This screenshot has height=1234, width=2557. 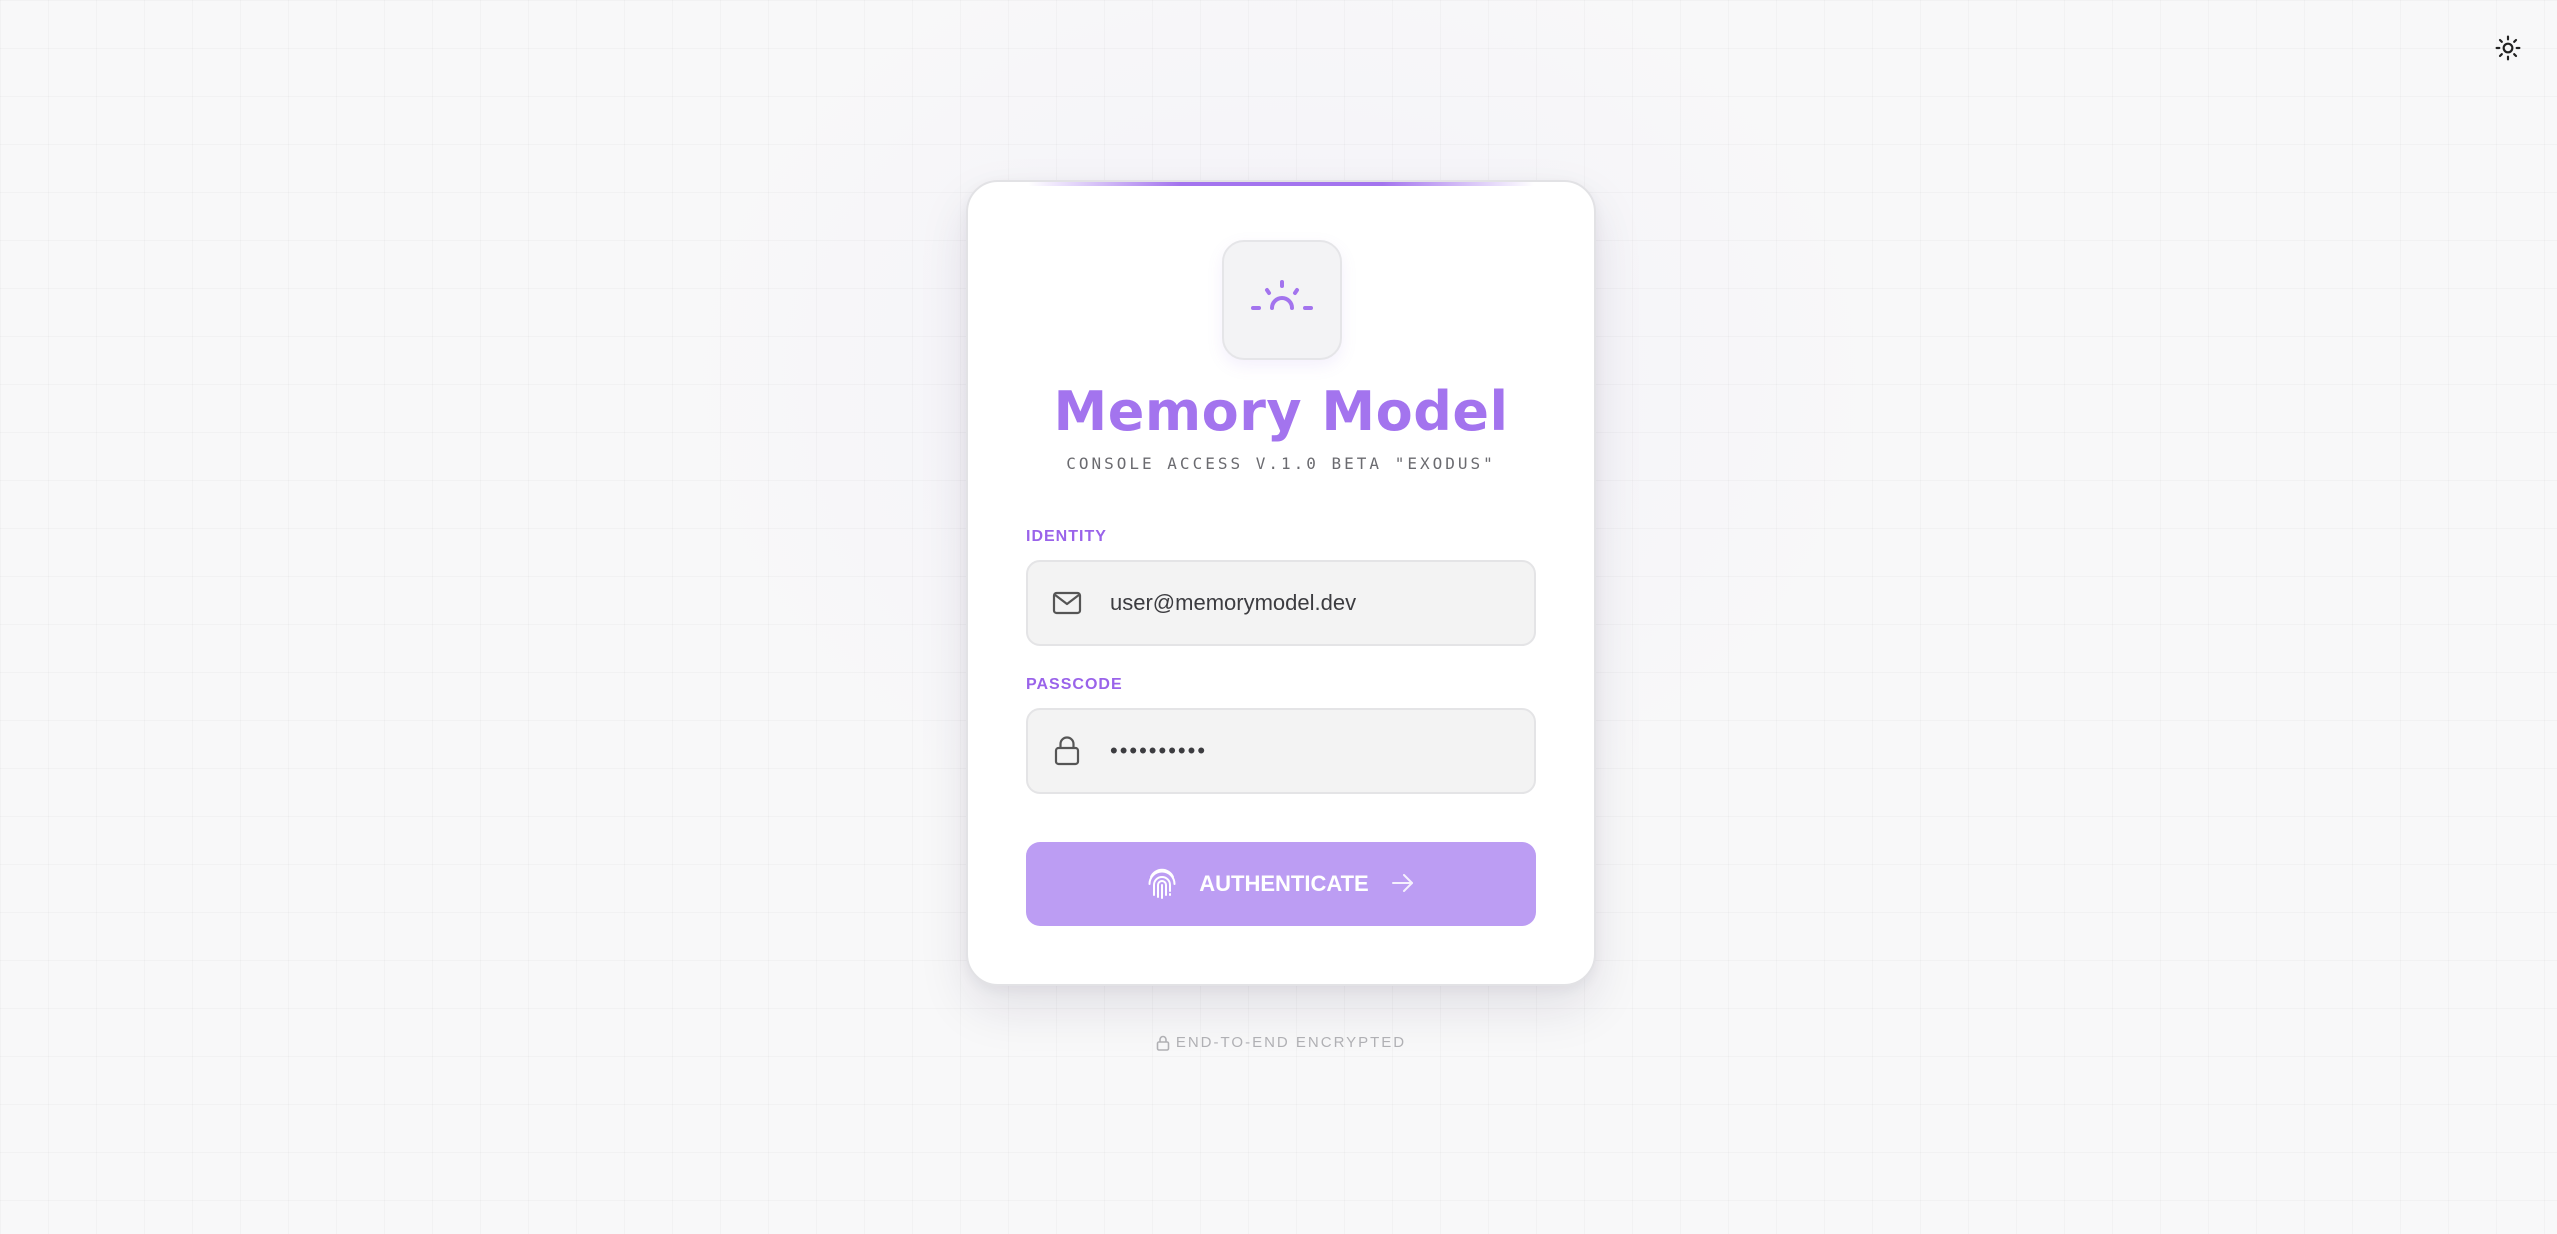 I want to click on passcode-field, so click(x=1281, y=751).